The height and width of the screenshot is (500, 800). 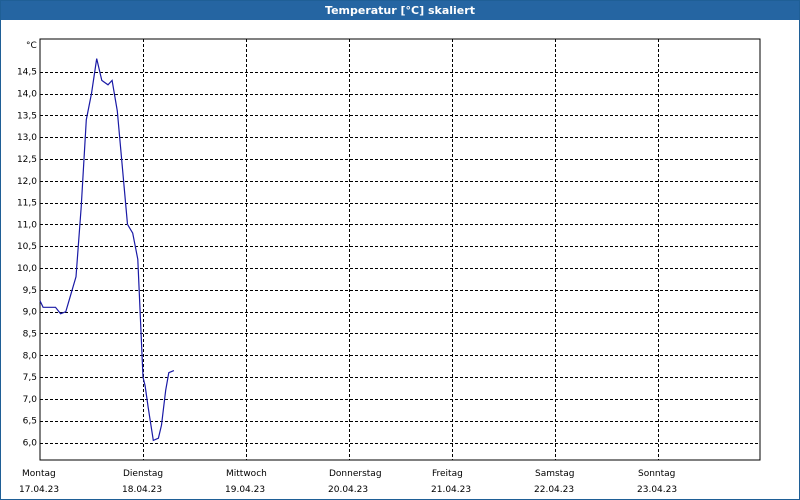 I want to click on y-tick-label: 13,0, so click(x=27, y=138).